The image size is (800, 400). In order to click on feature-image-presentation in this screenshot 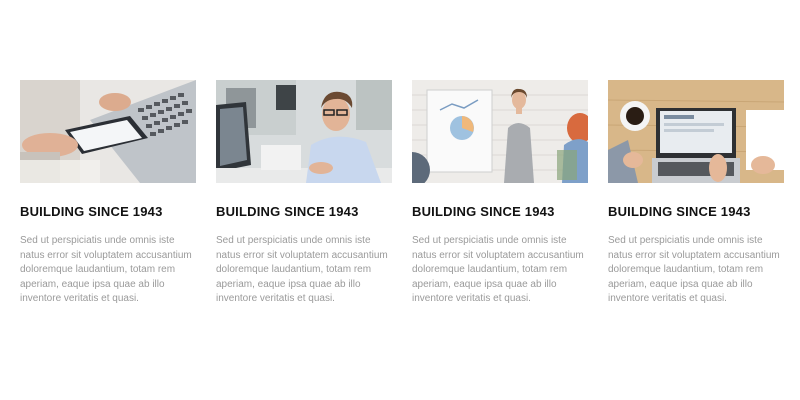, I will do `click(500, 131)`.